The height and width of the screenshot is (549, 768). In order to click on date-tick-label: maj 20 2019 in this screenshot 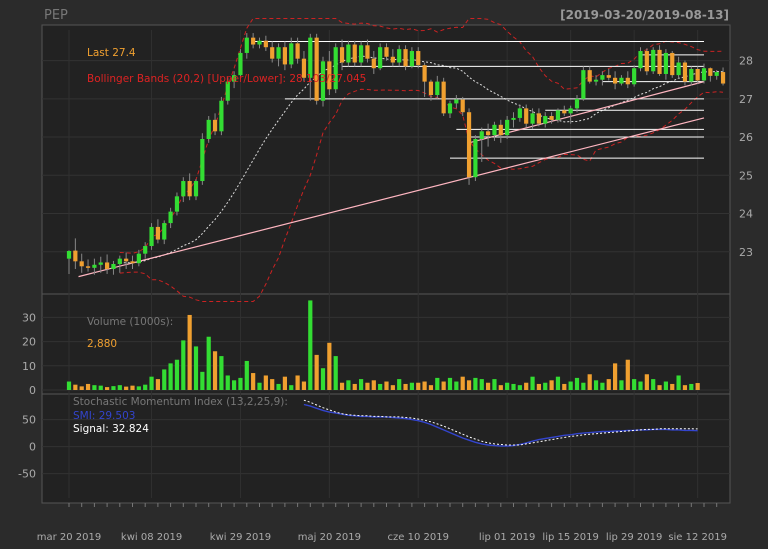, I will do `click(329, 537)`.